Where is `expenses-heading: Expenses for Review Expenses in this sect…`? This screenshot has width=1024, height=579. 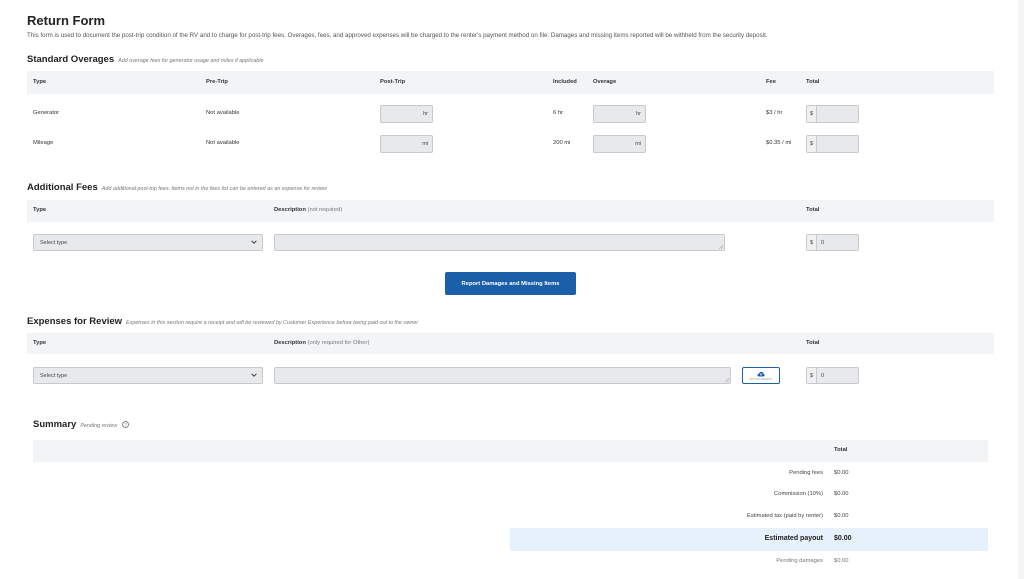
expenses-heading: Expenses for Review Expenses in this sect… is located at coordinates (222, 321).